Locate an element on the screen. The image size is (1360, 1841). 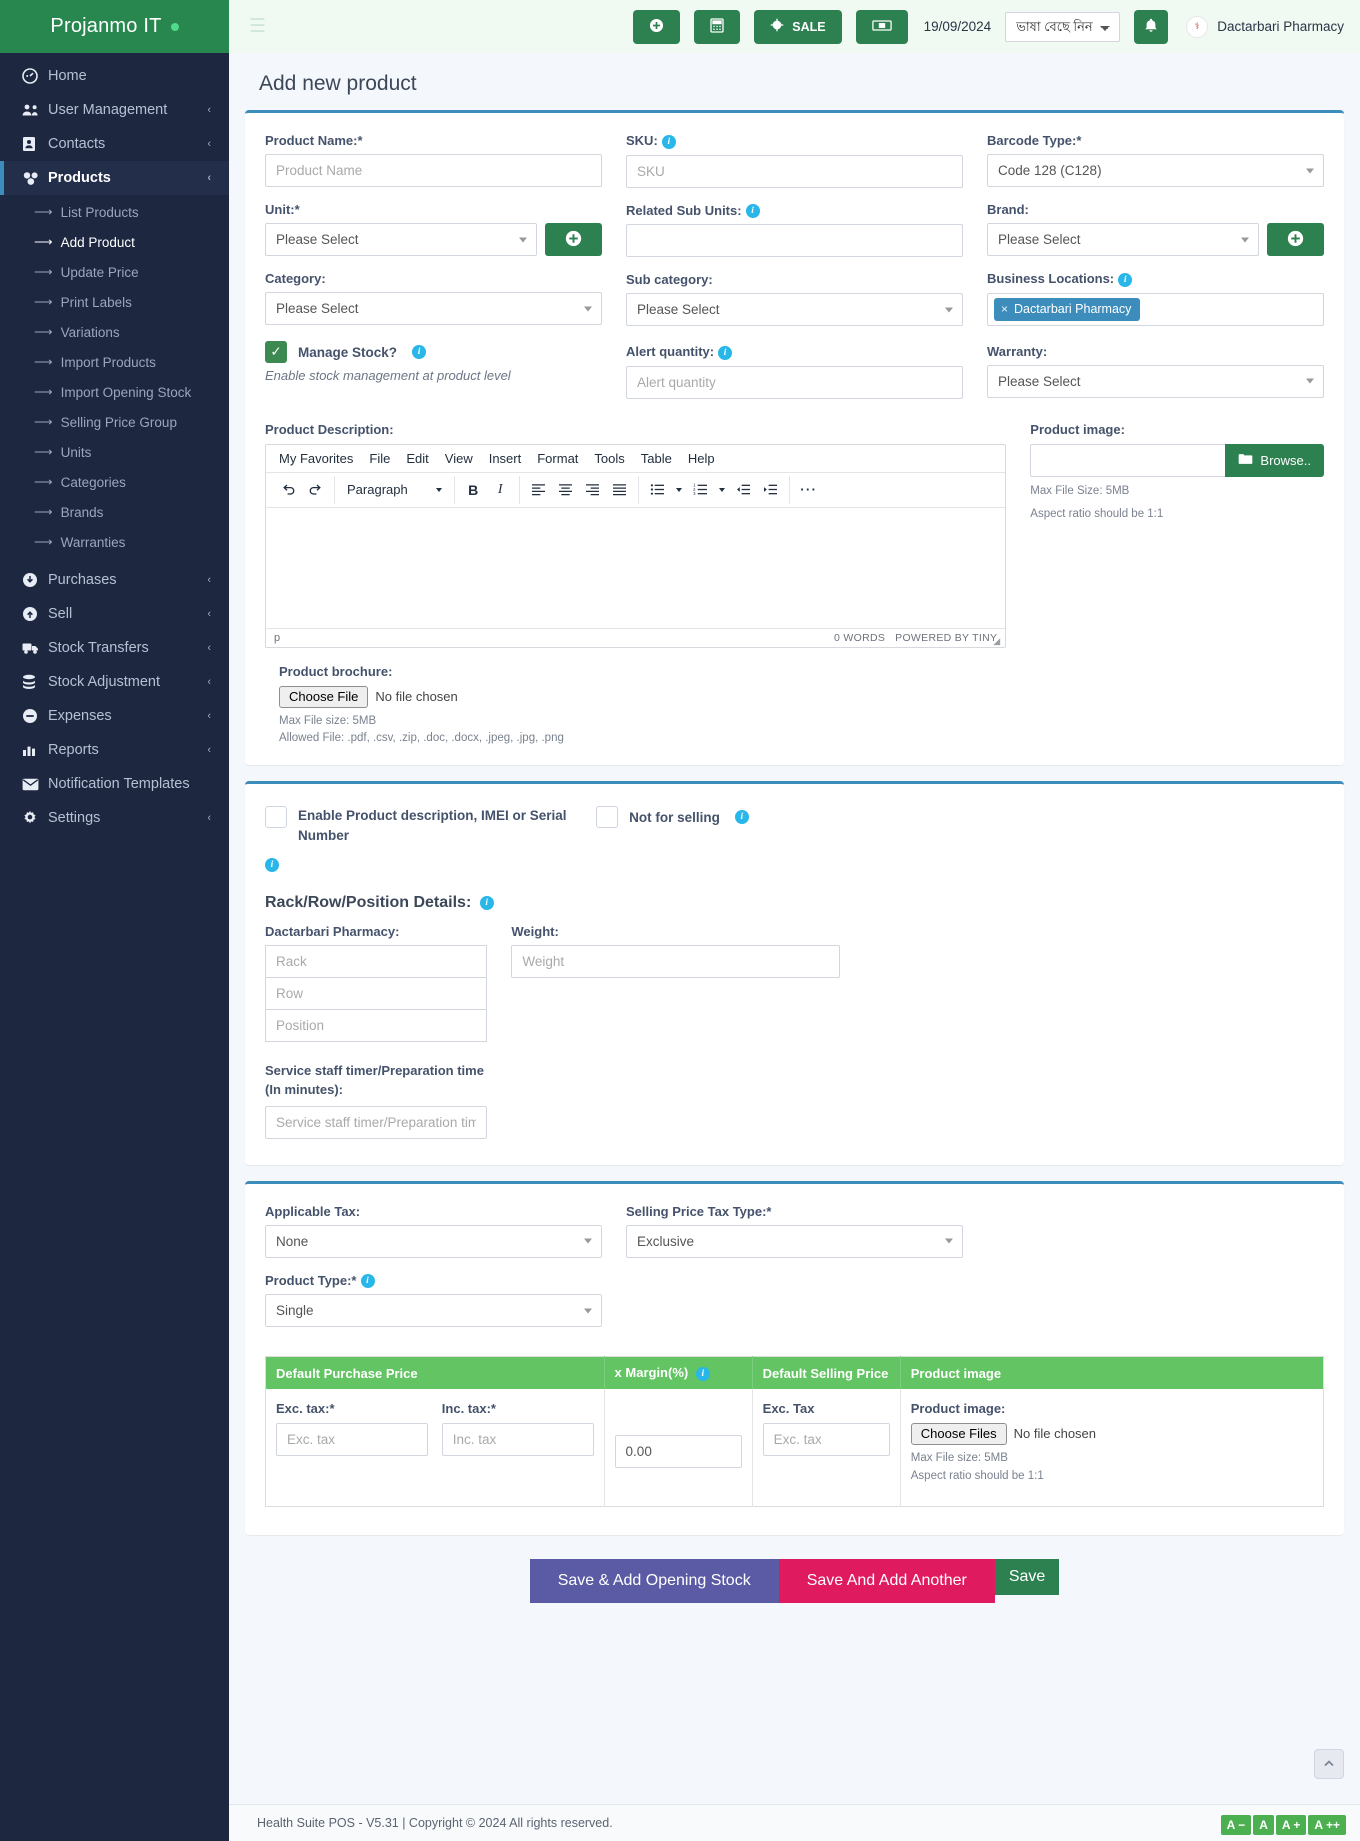
notification-button is located at coordinates (1151, 26).